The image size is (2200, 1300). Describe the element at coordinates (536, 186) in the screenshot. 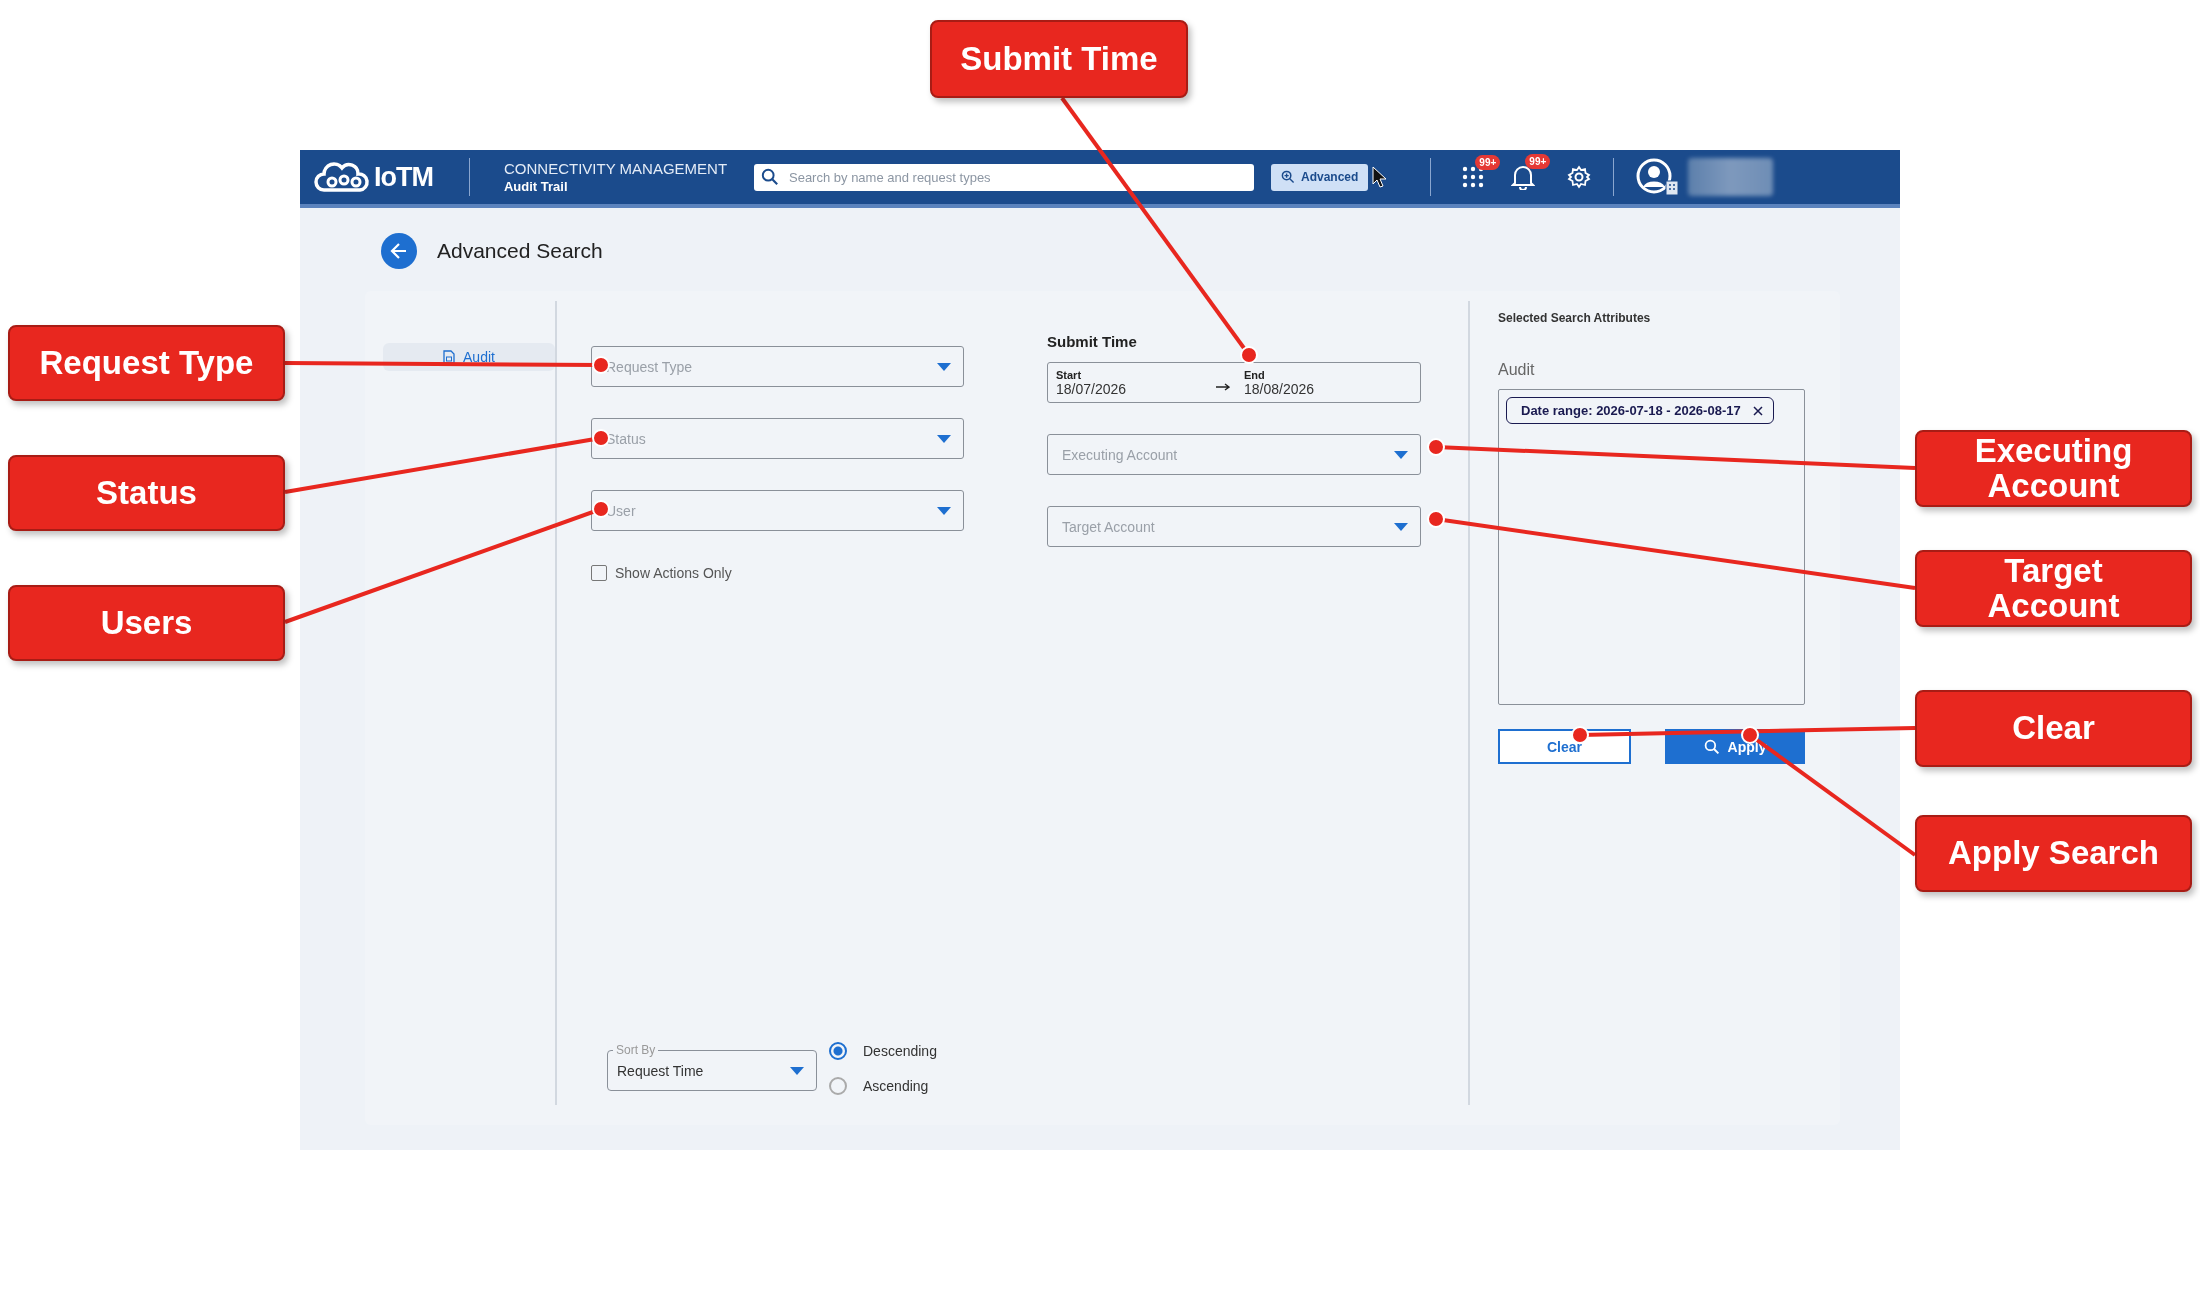

I see `page-subtitle: Audit Trail` at that location.